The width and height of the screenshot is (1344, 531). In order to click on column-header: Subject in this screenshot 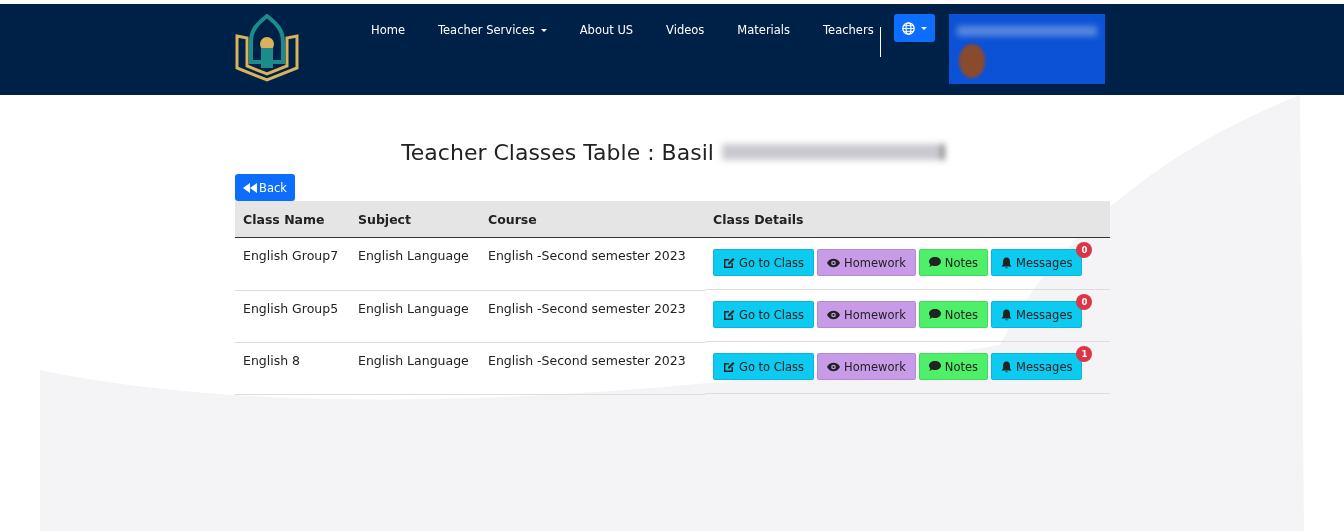, I will do `click(415, 219)`.